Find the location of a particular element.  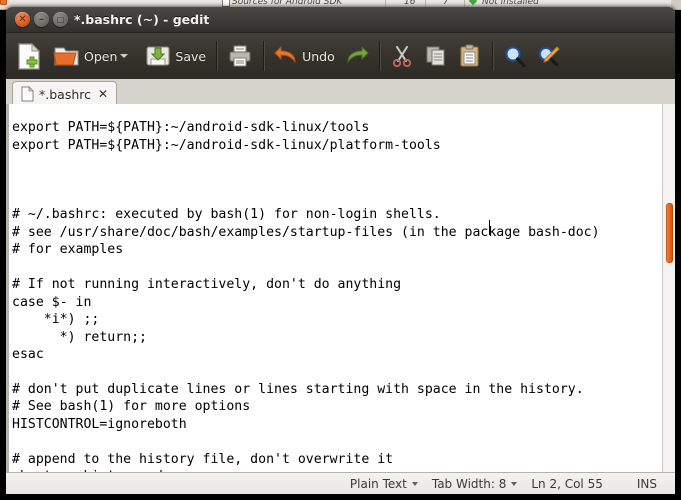

printer-icon is located at coordinates (240, 56).